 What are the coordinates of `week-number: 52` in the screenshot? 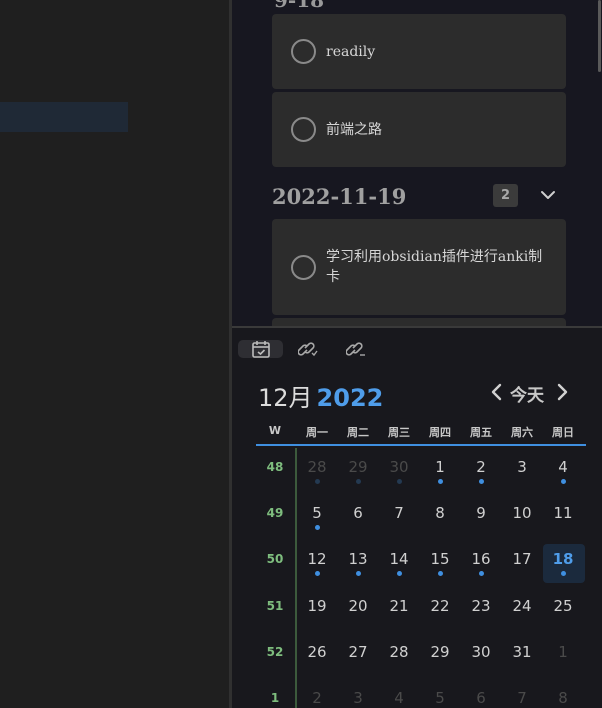 It's located at (275, 652).